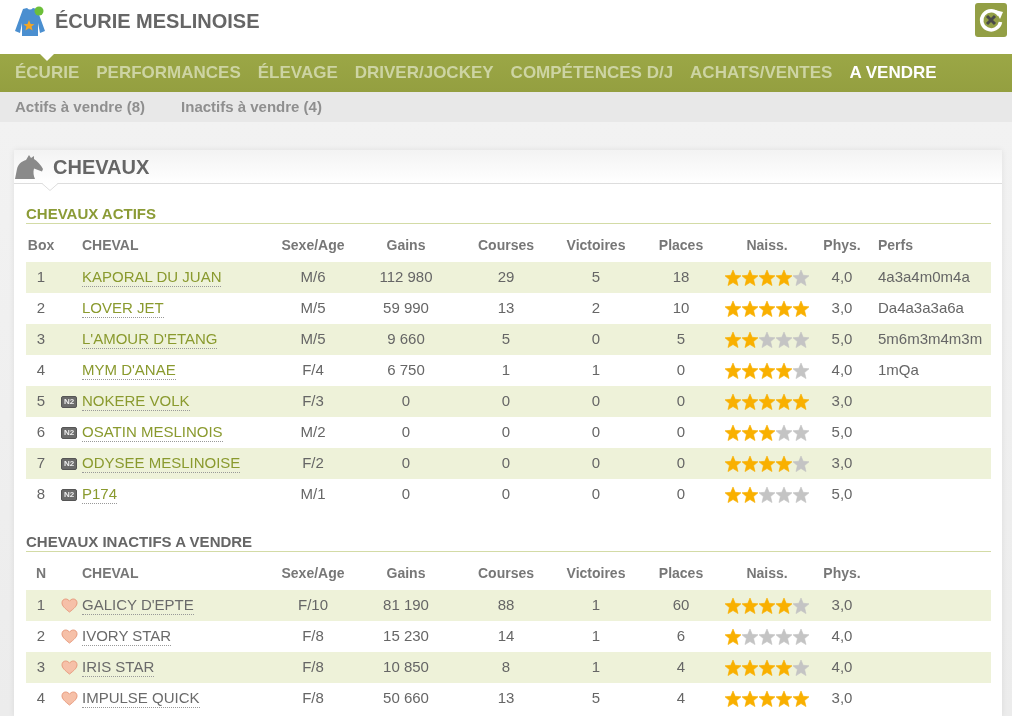  I want to click on row-number: 2, so click(41, 308).